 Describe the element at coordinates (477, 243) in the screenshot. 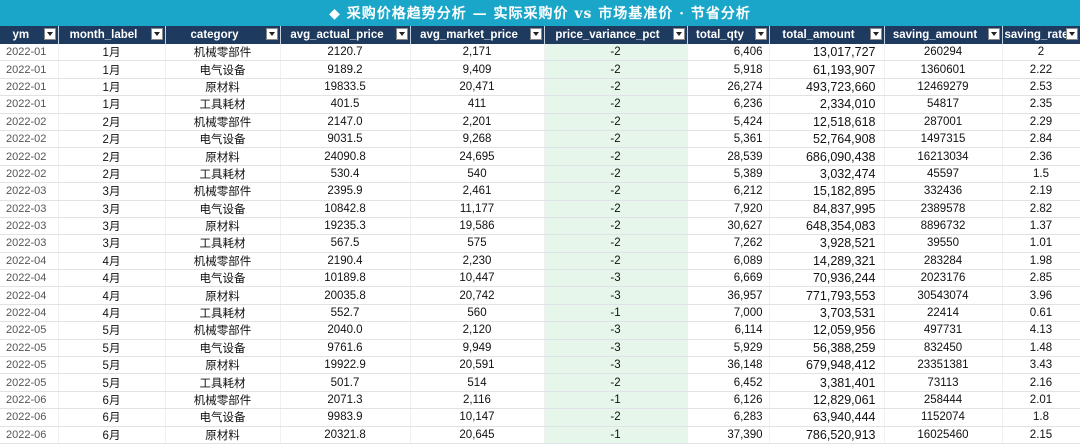

I see `cell-avg-market-price: 575` at that location.